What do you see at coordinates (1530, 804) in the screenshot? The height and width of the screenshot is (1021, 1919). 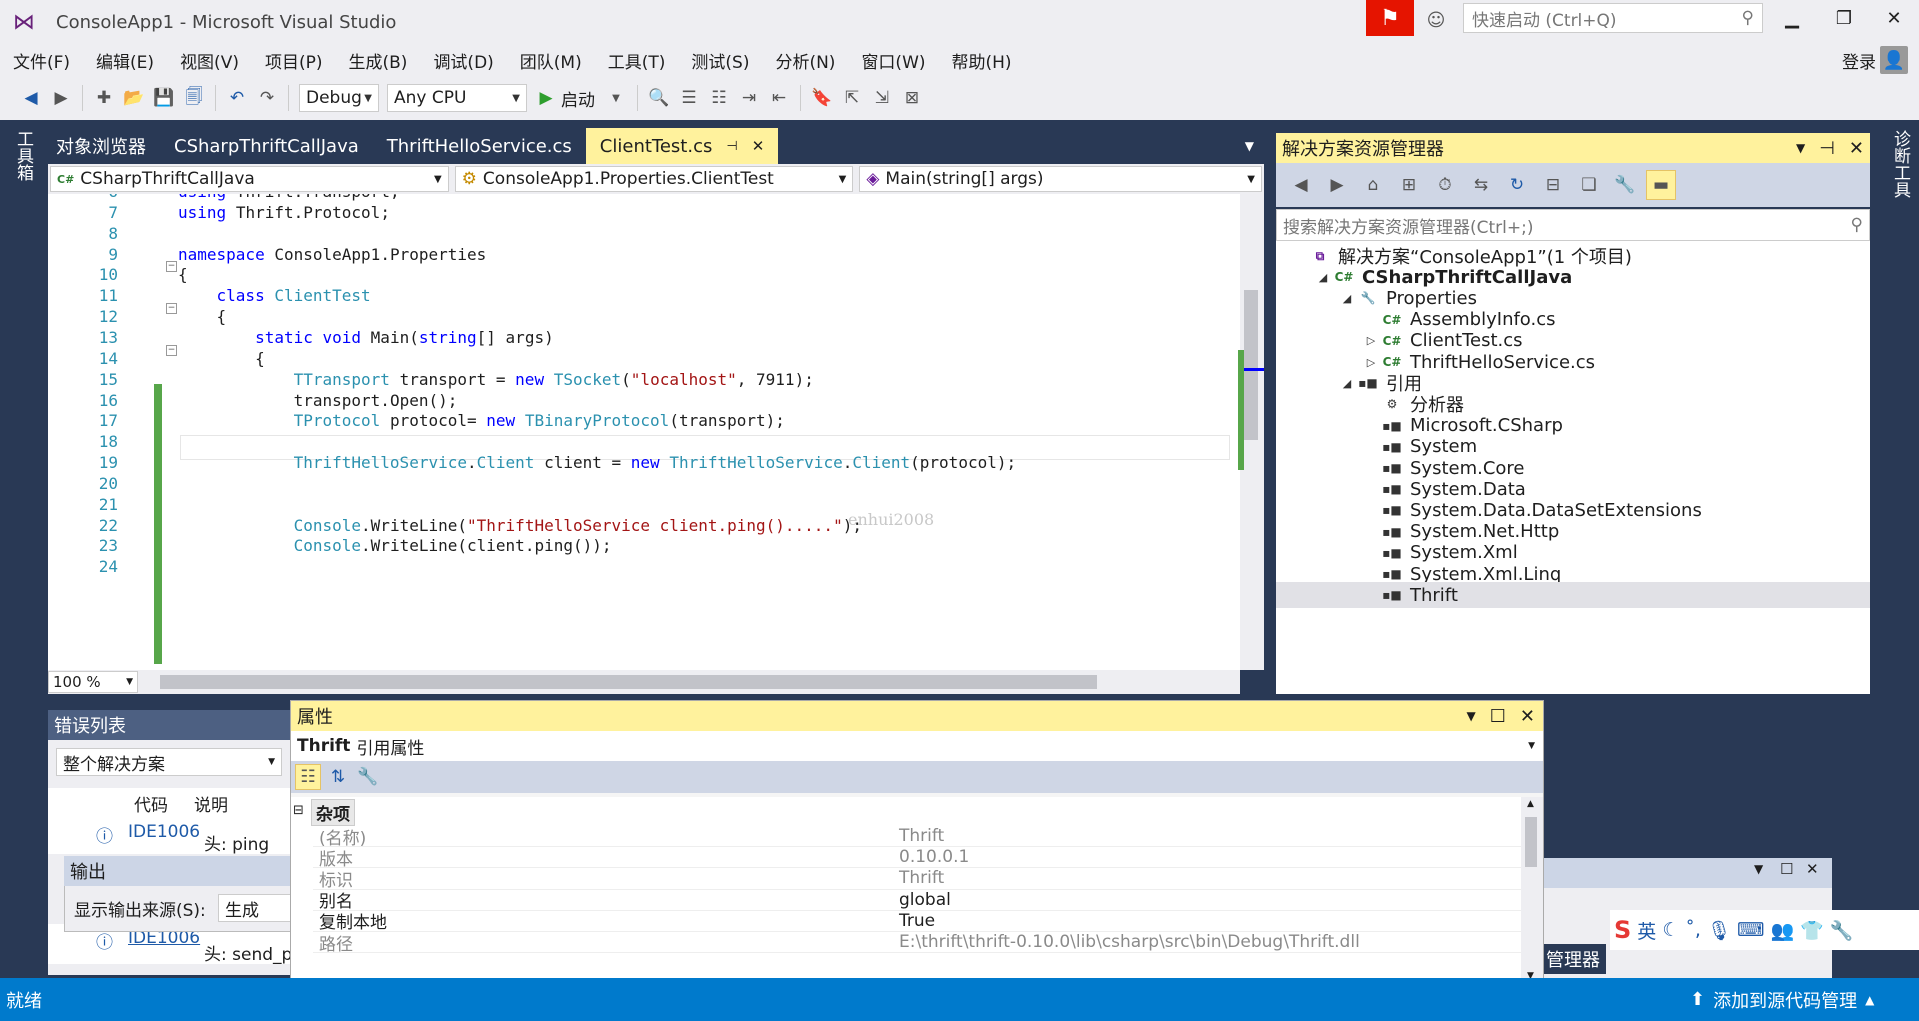 I see `scroll-up-icon: ▲` at bounding box center [1530, 804].